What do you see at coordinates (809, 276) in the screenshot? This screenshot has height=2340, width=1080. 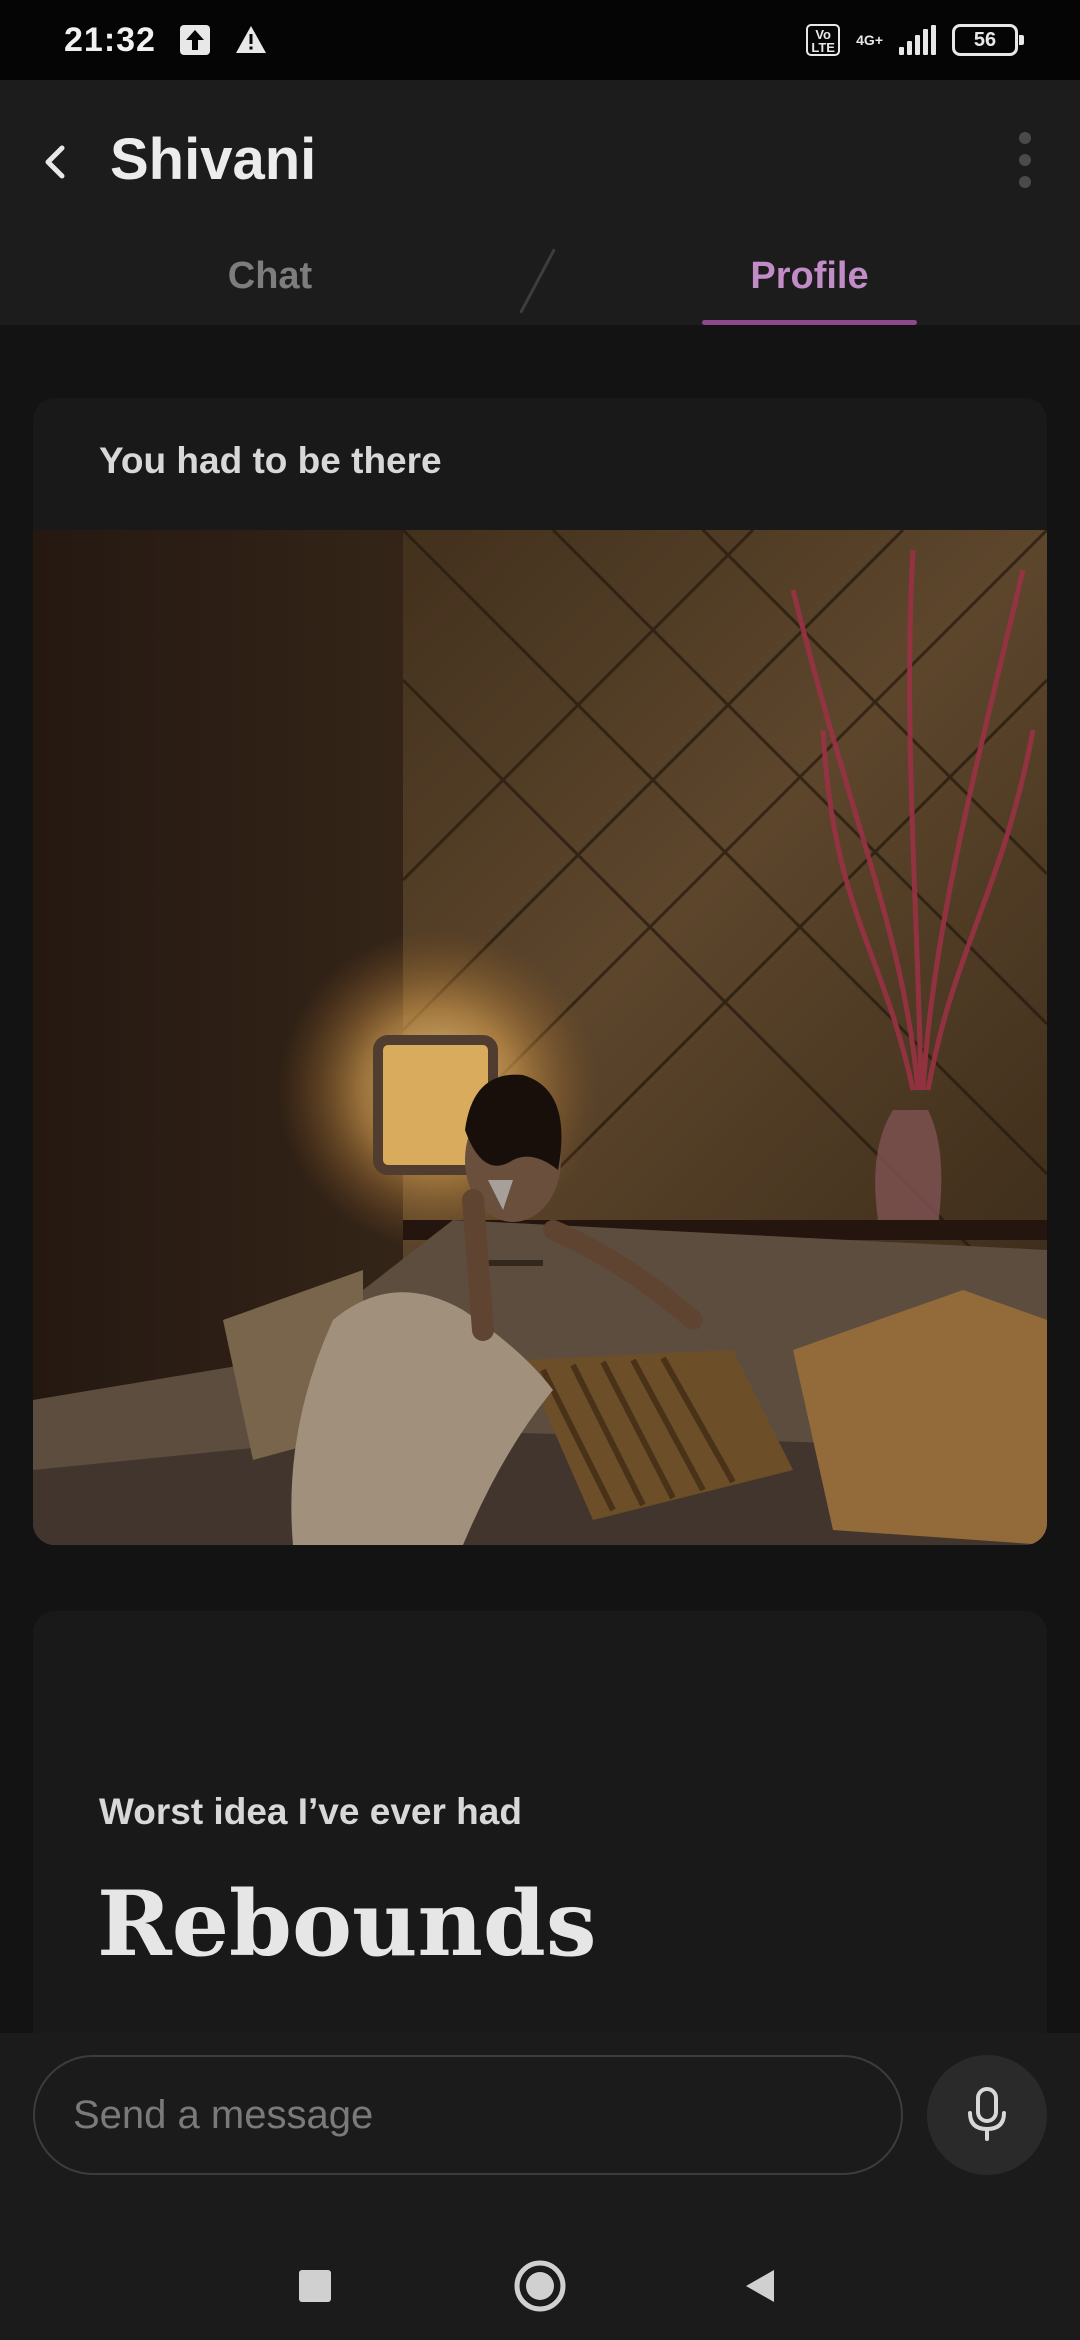 I see `tab-profile: Profile` at bounding box center [809, 276].